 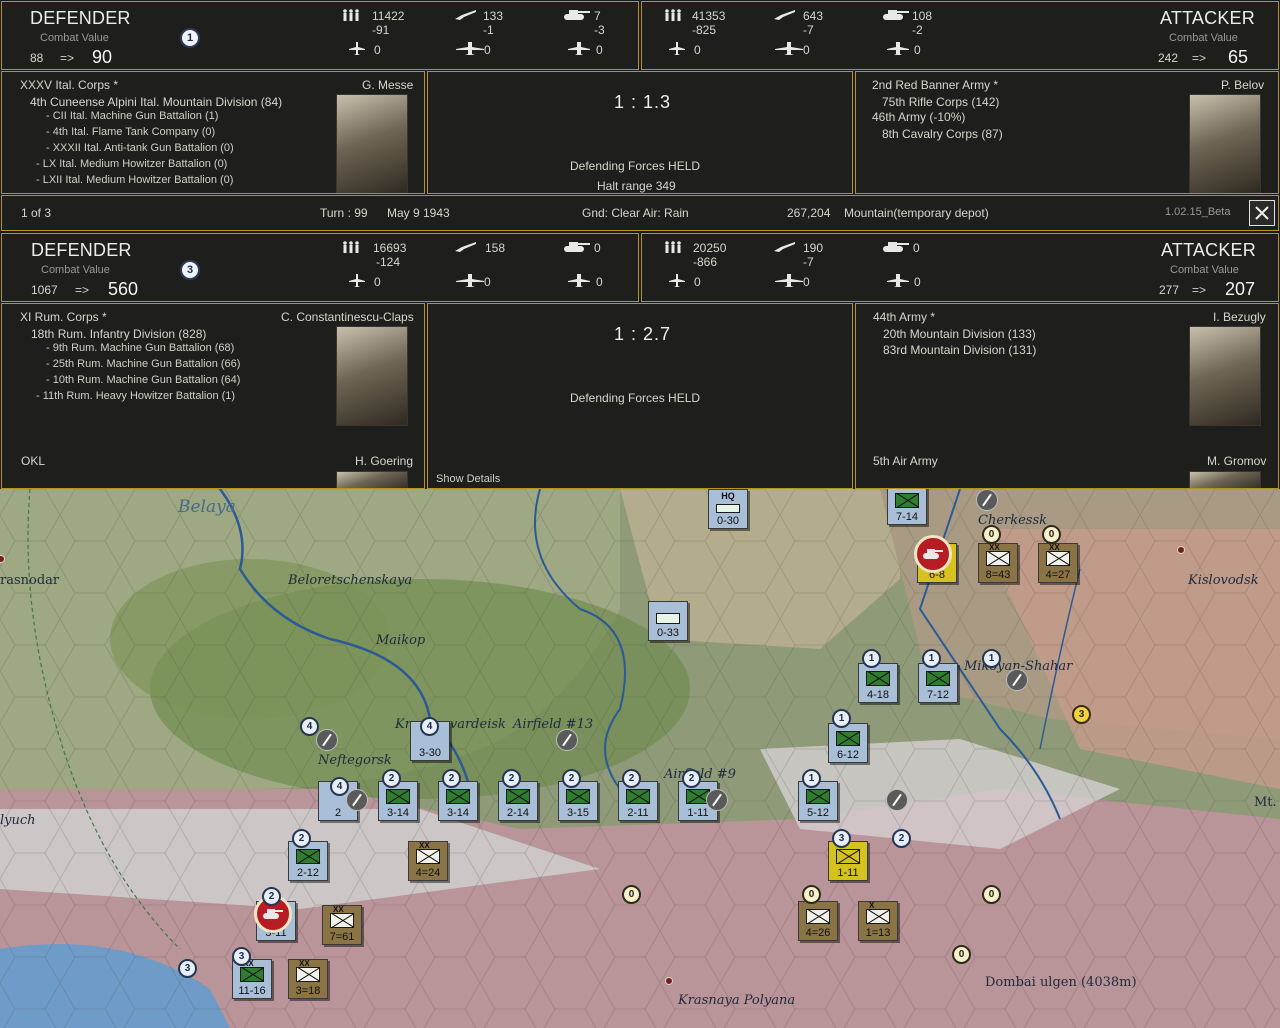 What do you see at coordinates (578, 813) in the screenshot?
I see `unit-strength: 3-15` at bounding box center [578, 813].